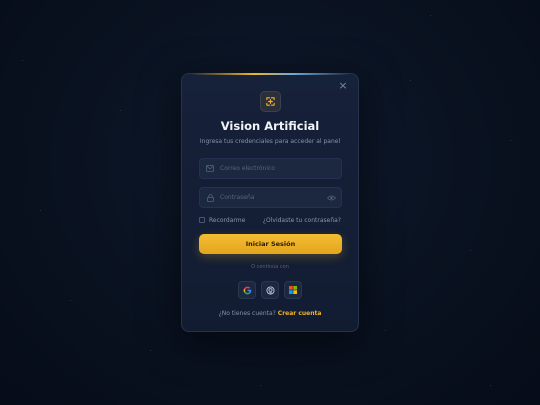 The image size is (540, 405). I want to click on modal-title: Vision Artificial, so click(270, 126).